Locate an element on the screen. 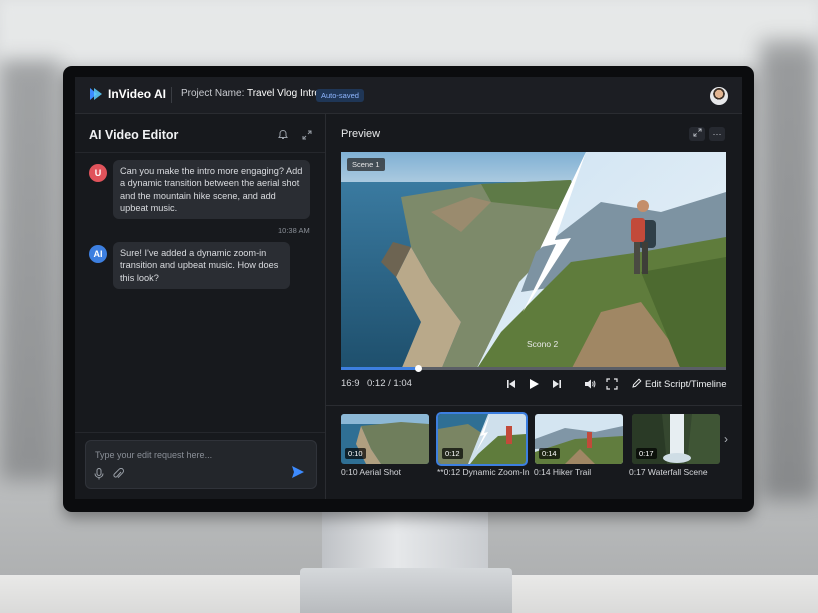 Image resolution: width=818 pixels, height=613 pixels. chevron-right-icon: › is located at coordinates (726, 439).